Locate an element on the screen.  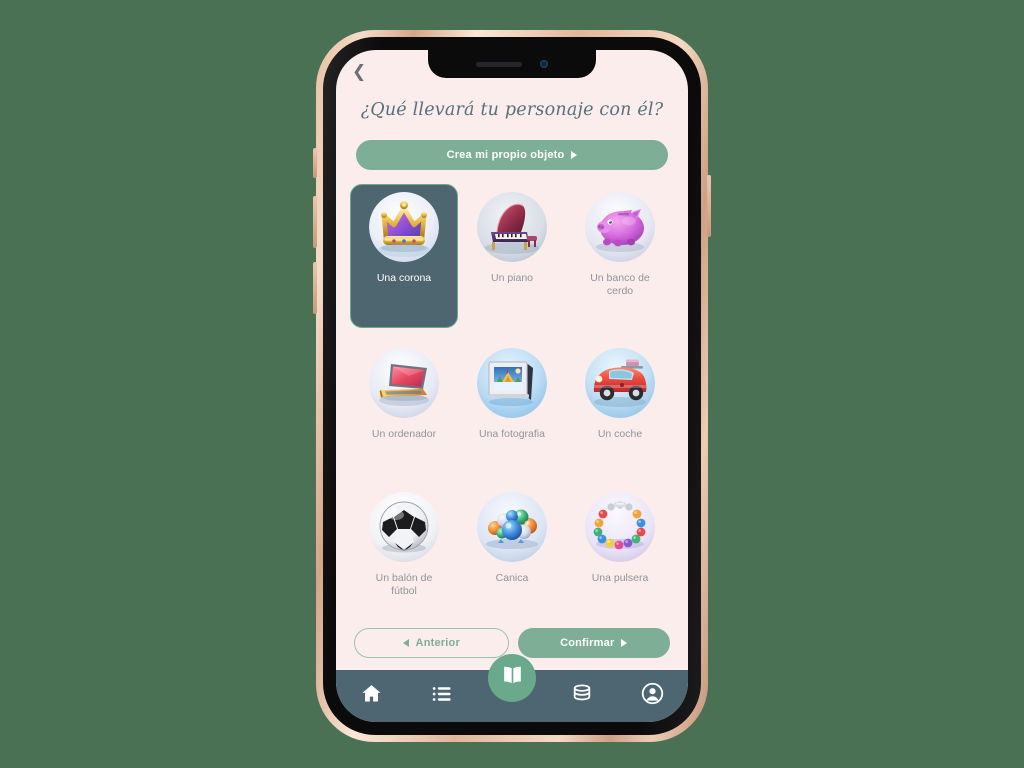
confirm-label: Confirmar is located at coordinates (587, 643).